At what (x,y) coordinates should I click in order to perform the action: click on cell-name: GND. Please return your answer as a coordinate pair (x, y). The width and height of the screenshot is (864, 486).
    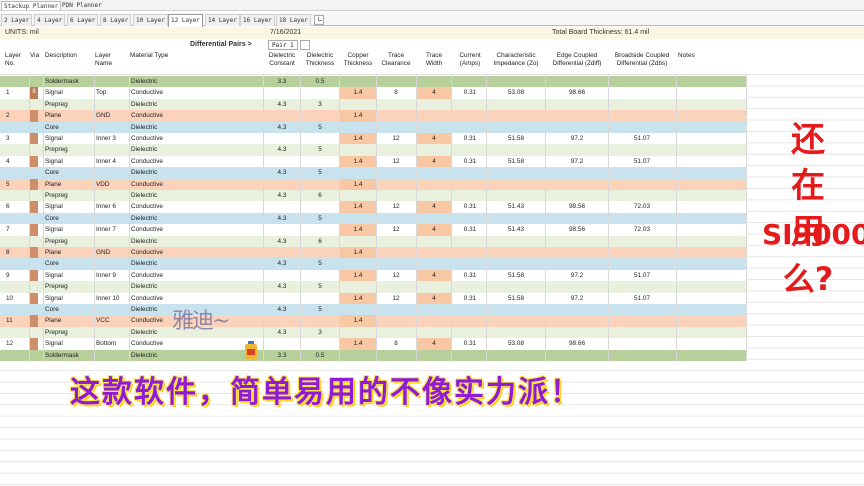
    Looking at the image, I should click on (112, 115).